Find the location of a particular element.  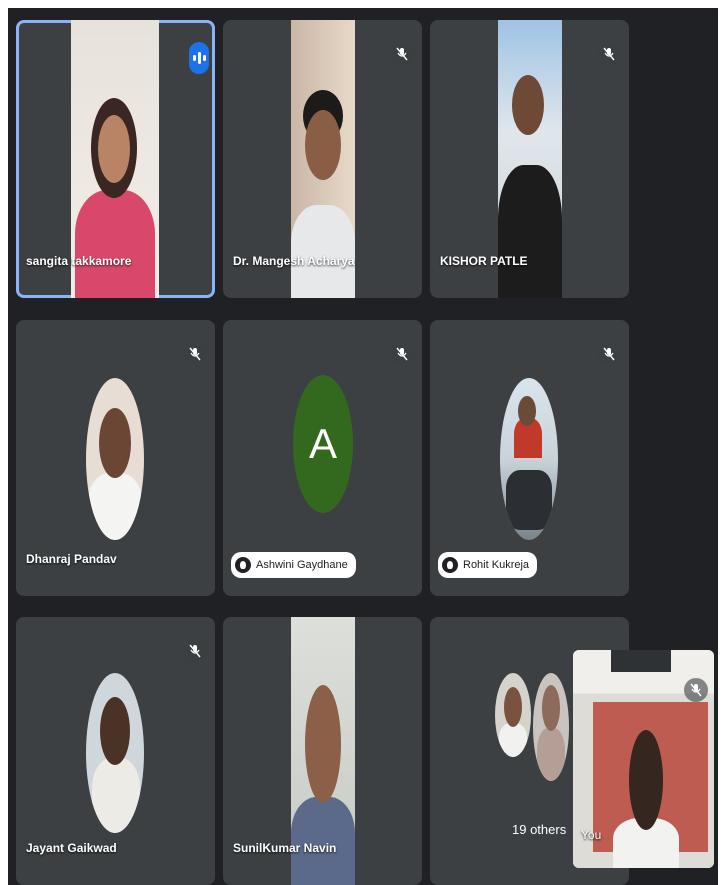

participant-name: SunilKumar Navin is located at coordinates (285, 848).